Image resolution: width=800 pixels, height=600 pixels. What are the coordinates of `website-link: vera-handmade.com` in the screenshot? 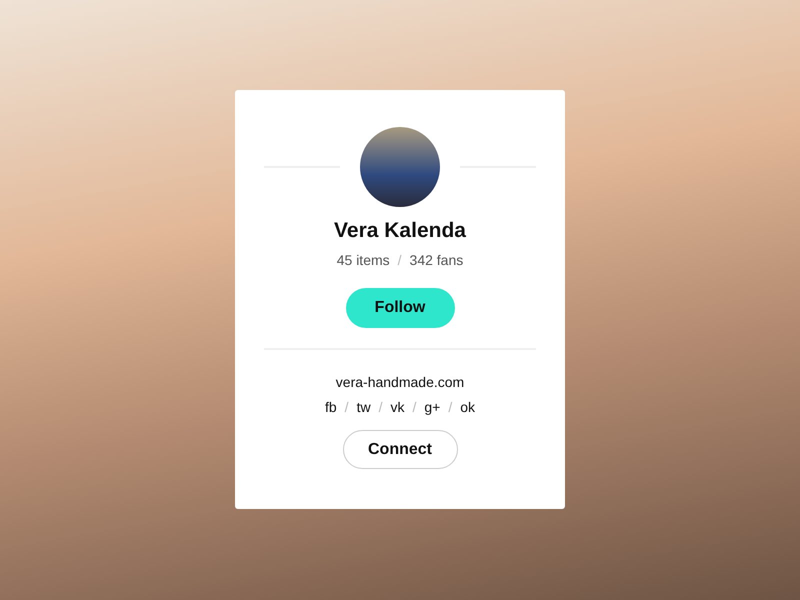 It's located at (400, 382).